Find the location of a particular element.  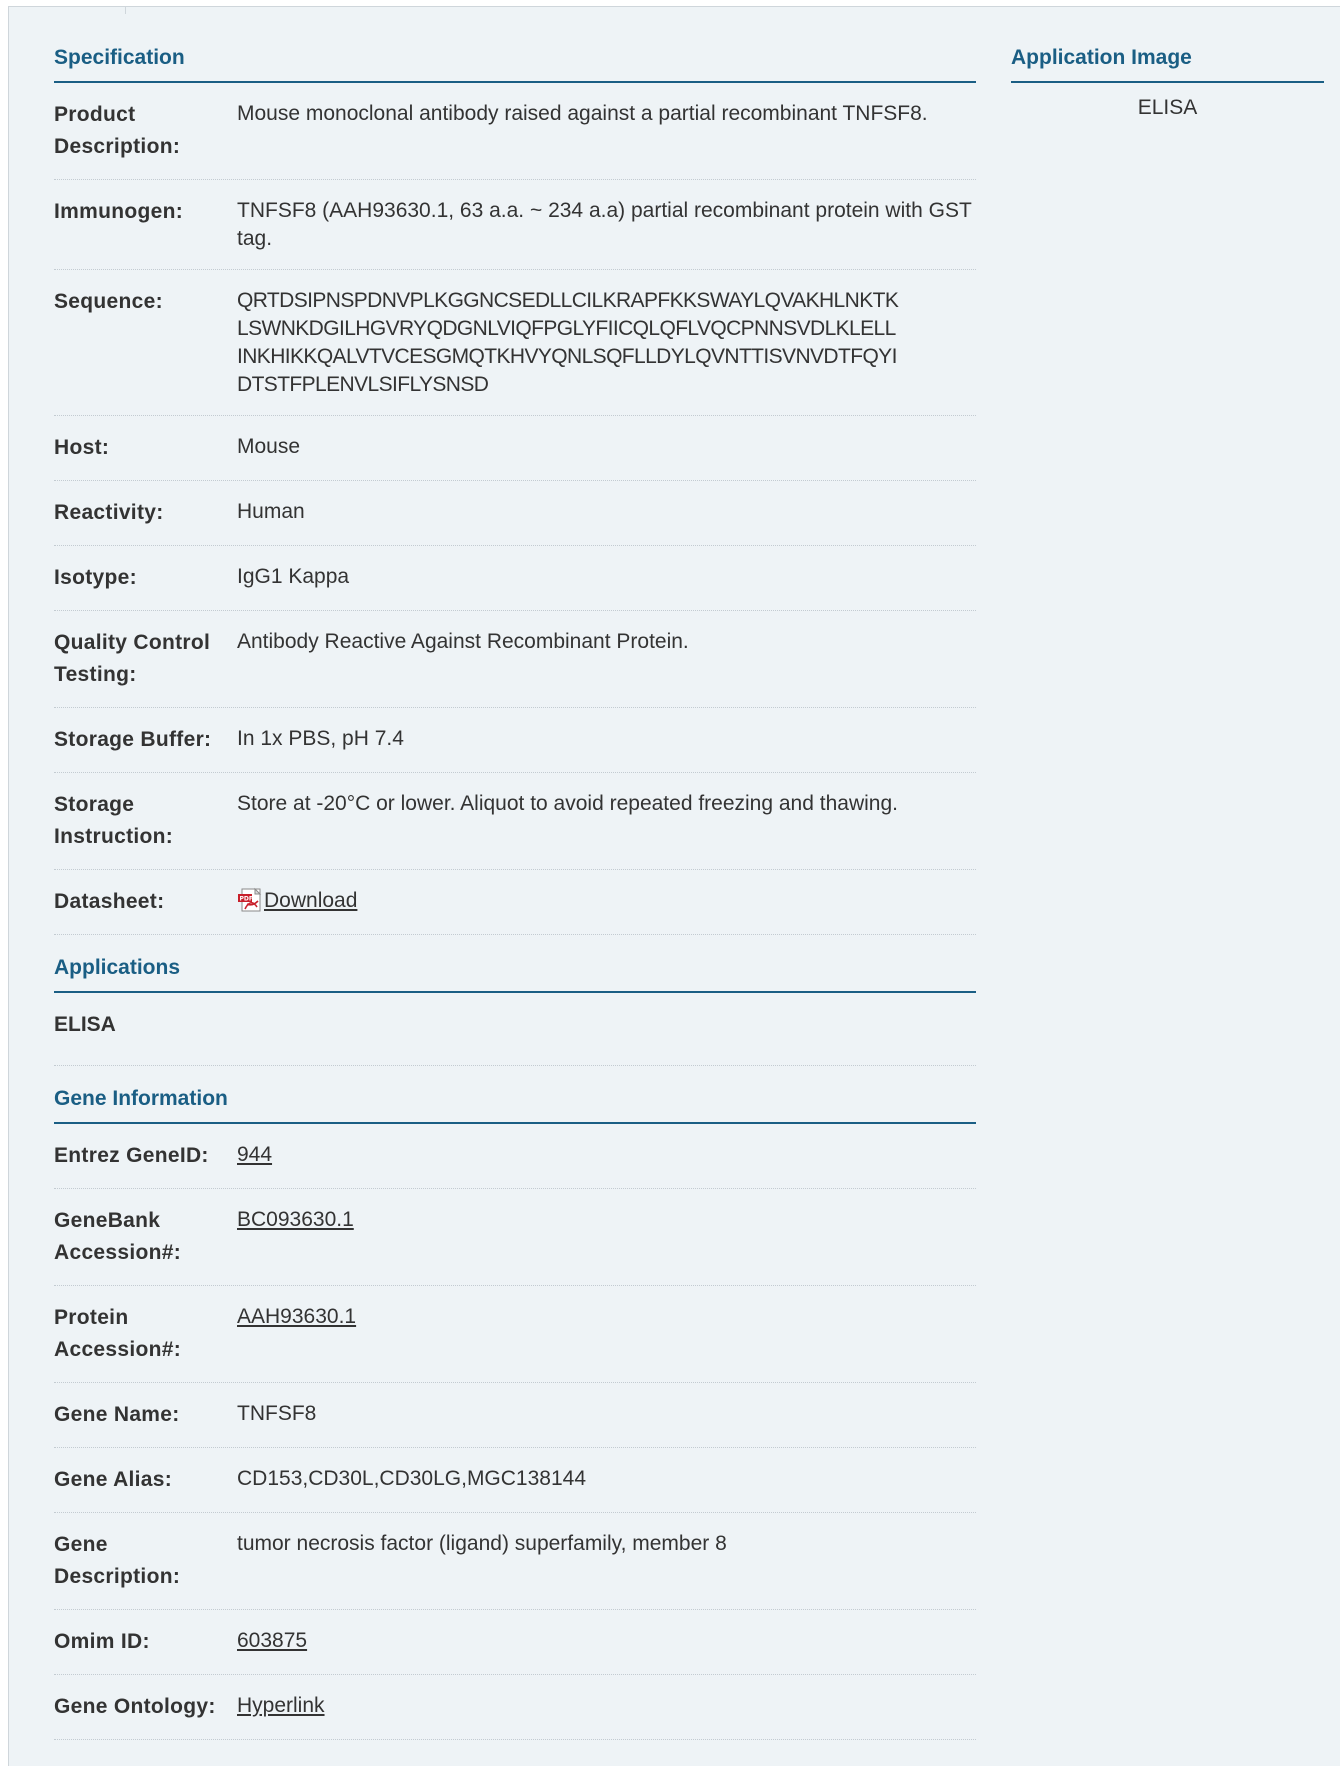

gene-value: 944 is located at coordinates (606, 1156).